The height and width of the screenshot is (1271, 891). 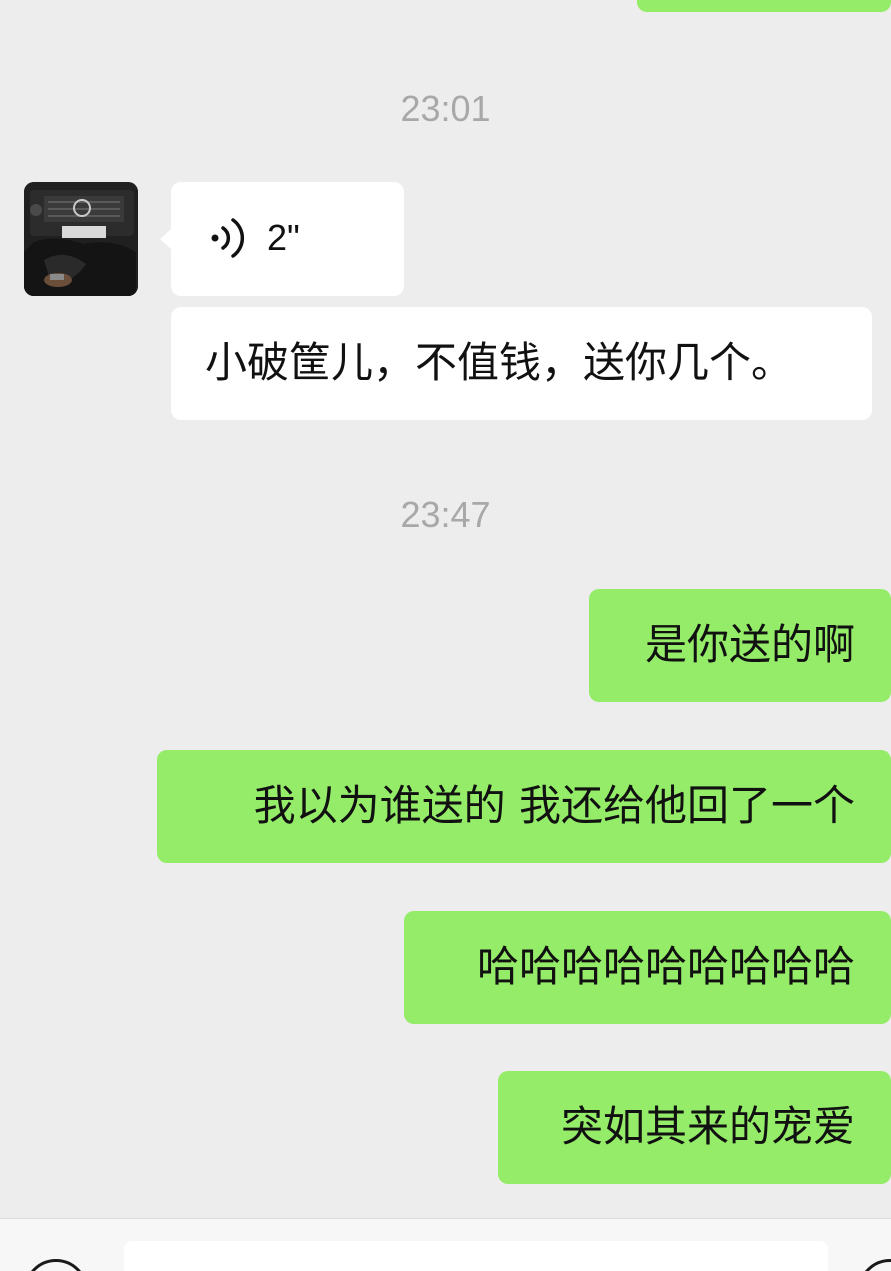 I want to click on message-text: 是你送的啊, so click(x=749, y=644).